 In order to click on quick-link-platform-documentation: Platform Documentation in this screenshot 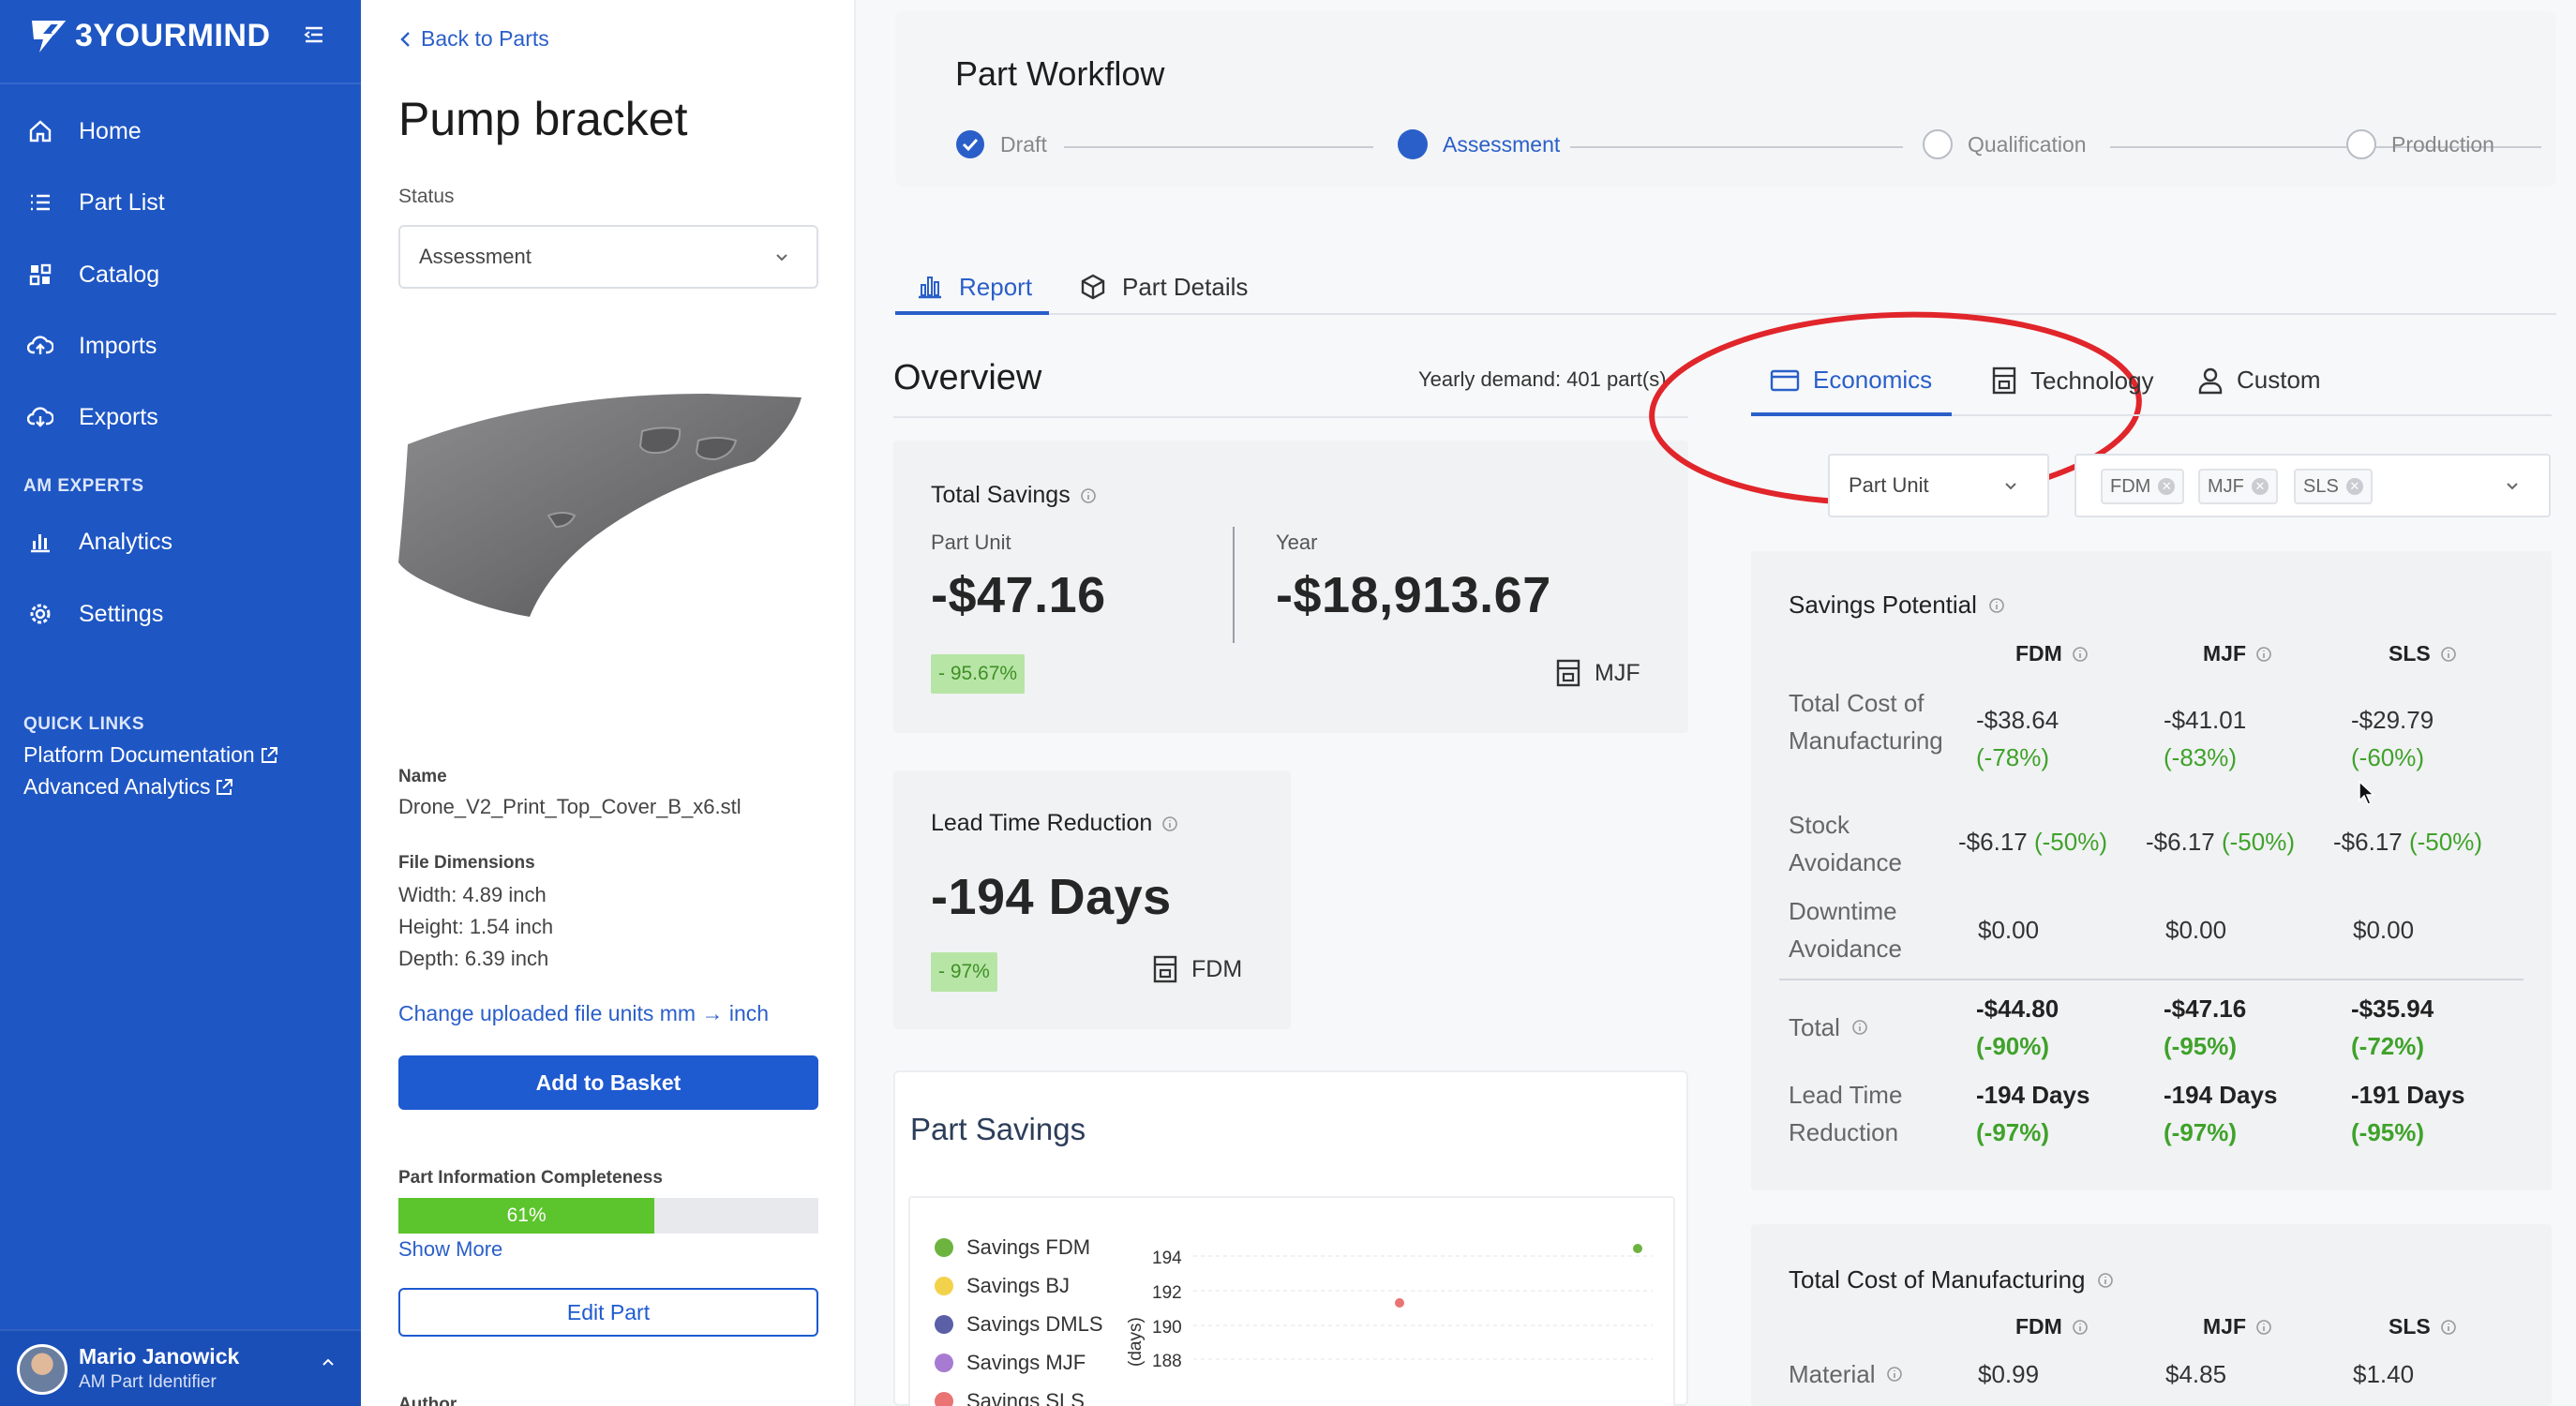, I will do `click(151, 755)`.